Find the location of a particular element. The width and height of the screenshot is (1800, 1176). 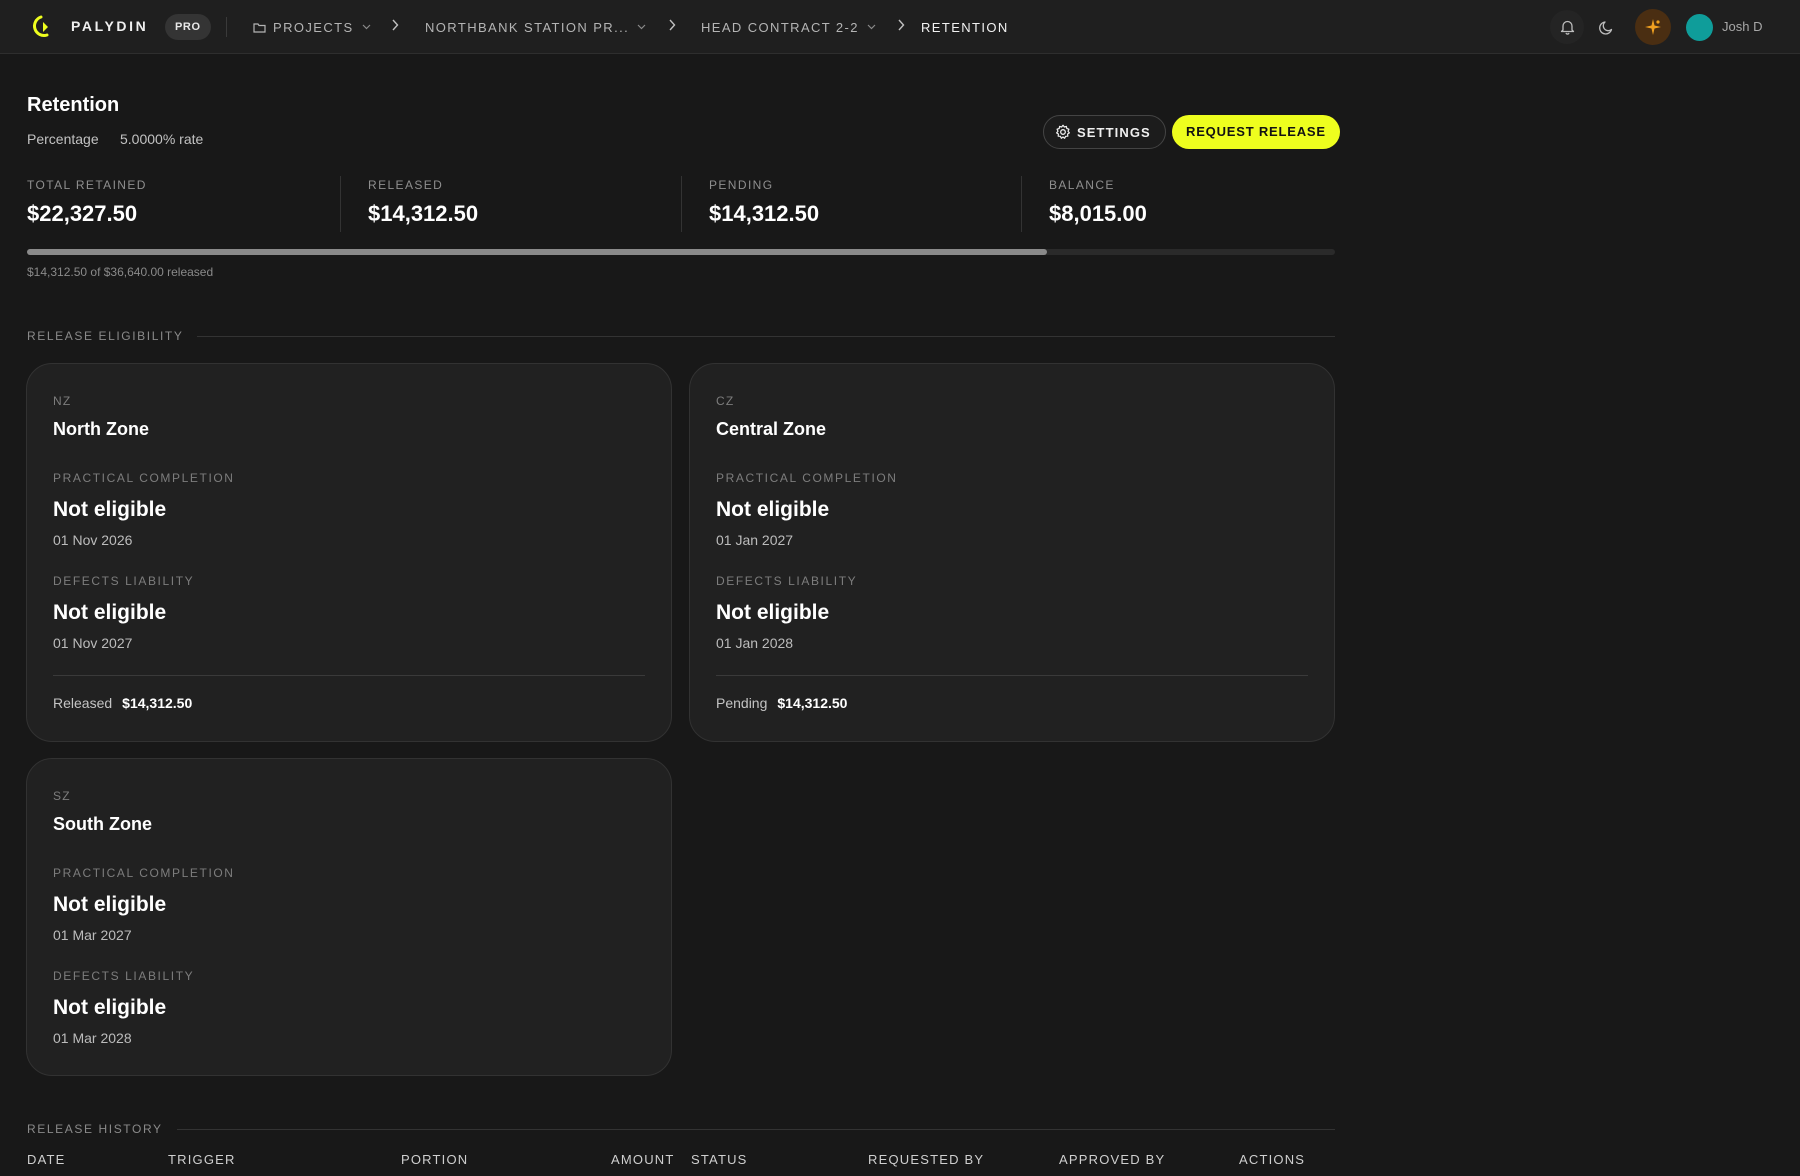

plan-badge: PRO is located at coordinates (188, 27).